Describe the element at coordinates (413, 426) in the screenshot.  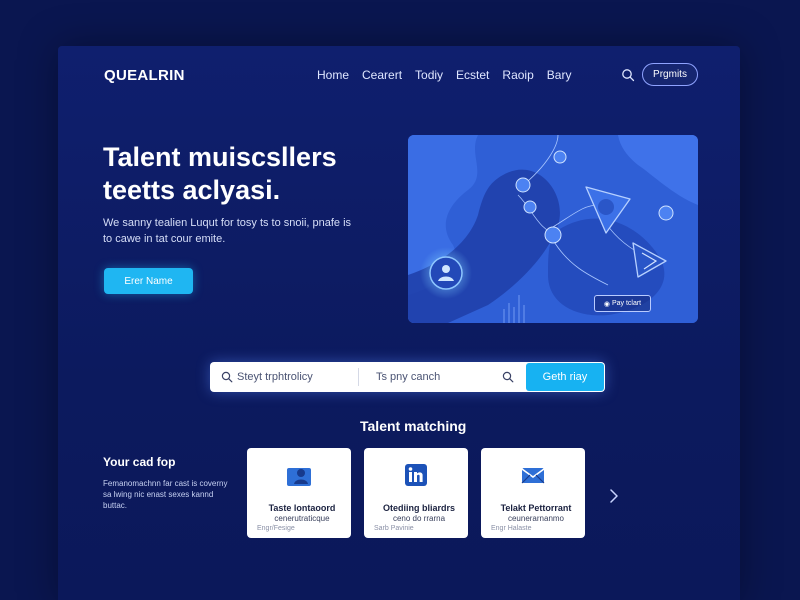
I see `section-title: Talent matching` at that location.